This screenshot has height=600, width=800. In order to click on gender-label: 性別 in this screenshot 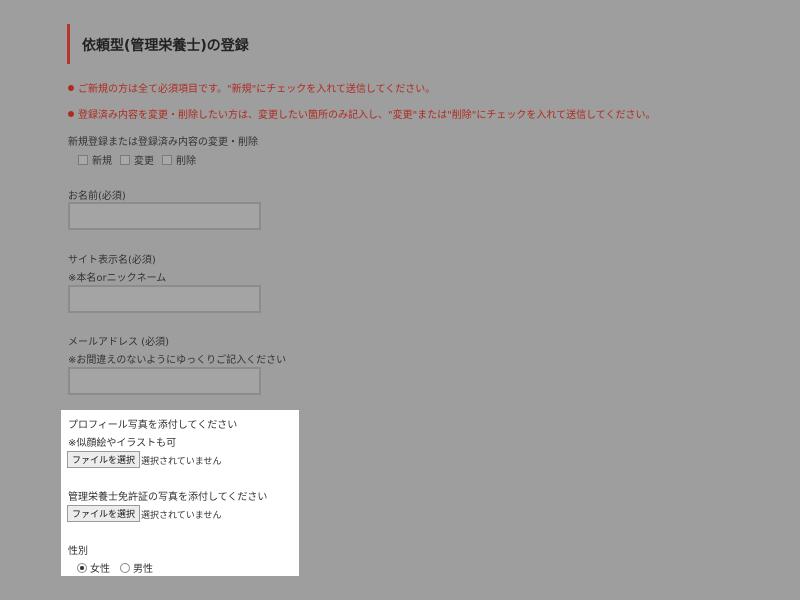, I will do `click(78, 551)`.